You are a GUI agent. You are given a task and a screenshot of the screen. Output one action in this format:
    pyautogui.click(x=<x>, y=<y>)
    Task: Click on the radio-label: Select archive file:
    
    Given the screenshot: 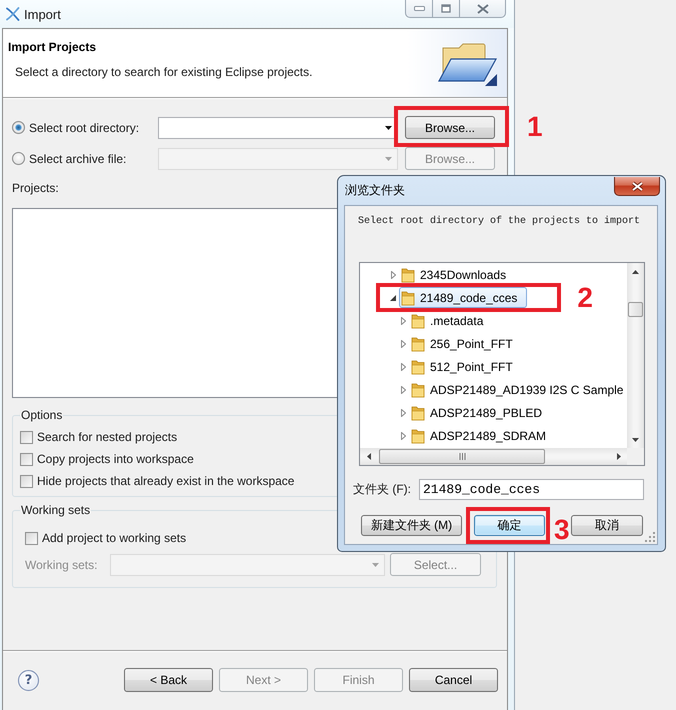 What is the action you would take?
    pyautogui.click(x=77, y=159)
    